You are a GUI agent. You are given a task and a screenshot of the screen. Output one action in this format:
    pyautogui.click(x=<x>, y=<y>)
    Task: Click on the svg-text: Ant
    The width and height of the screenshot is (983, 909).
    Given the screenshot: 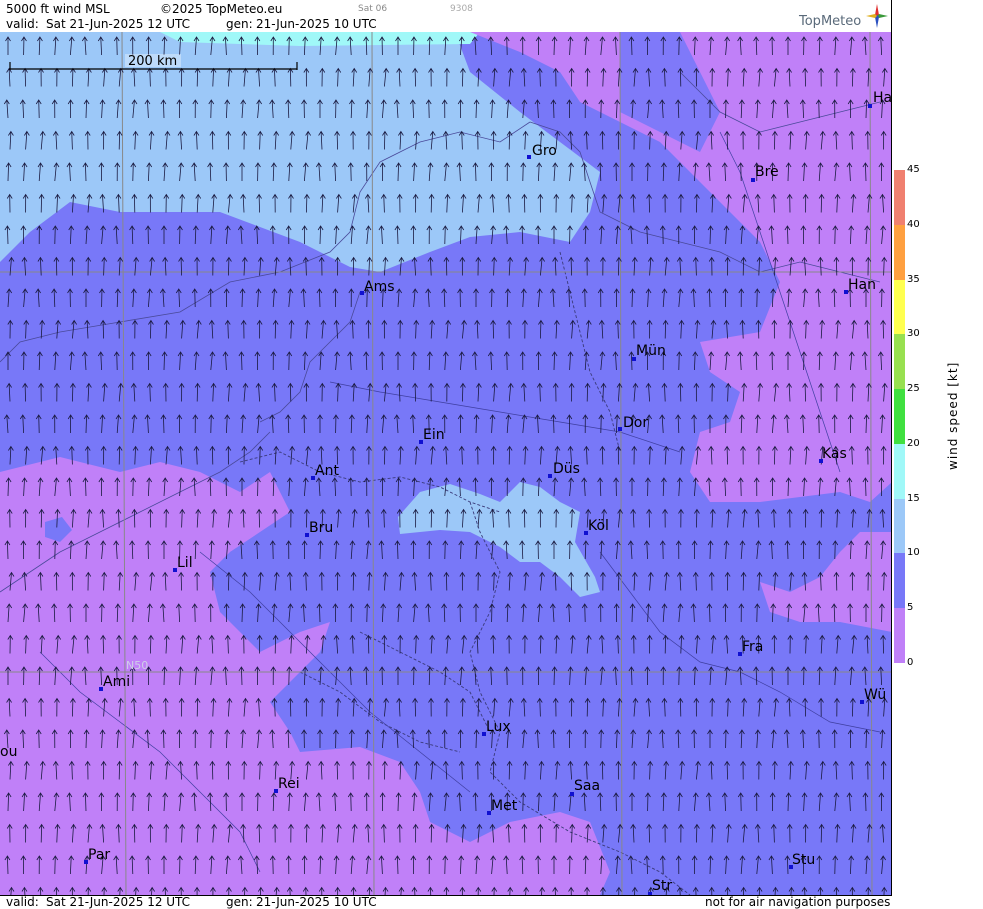 What is the action you would take?
    pyautogui.click(x=327, y=471)
    